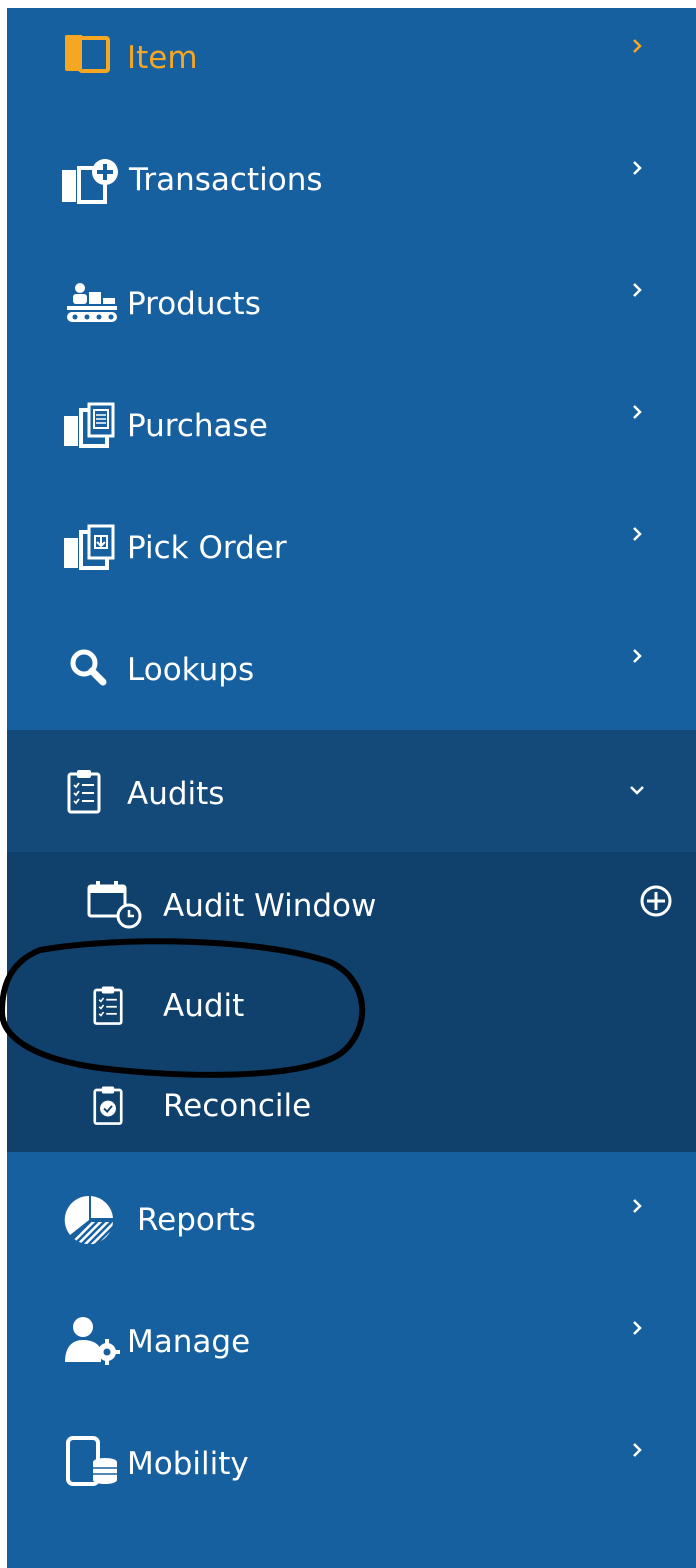  I want to click on menu-item-label: Audits, so click(176, 794).